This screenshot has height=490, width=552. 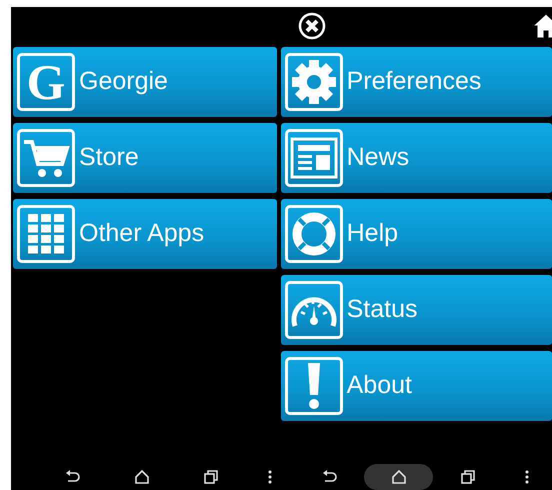 I want to click on menu-tile: Store, so click(x=145, y=158).